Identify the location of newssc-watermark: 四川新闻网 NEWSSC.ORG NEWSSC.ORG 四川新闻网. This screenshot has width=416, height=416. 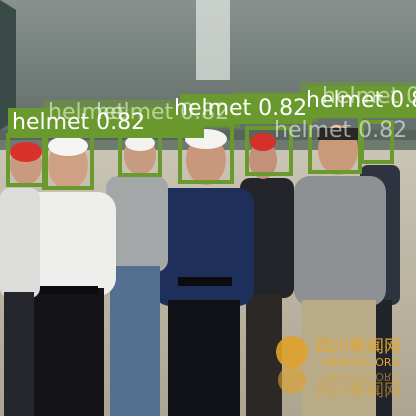
(343, 365).